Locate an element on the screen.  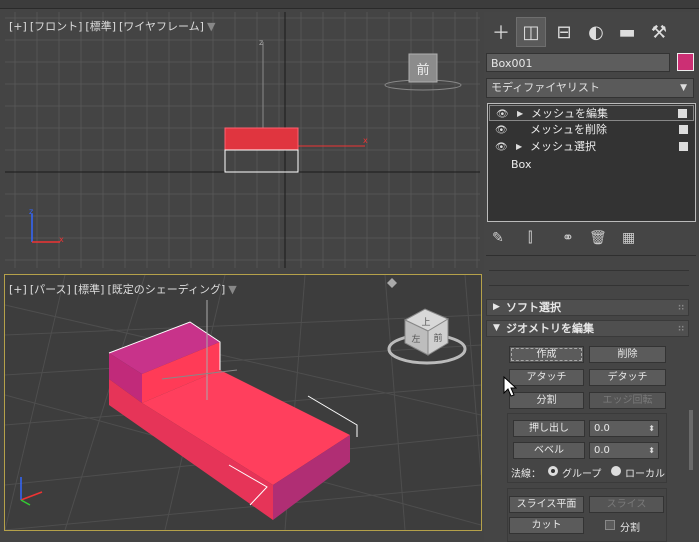
rollout-scroll-handle is located at coordinates (589, 278).